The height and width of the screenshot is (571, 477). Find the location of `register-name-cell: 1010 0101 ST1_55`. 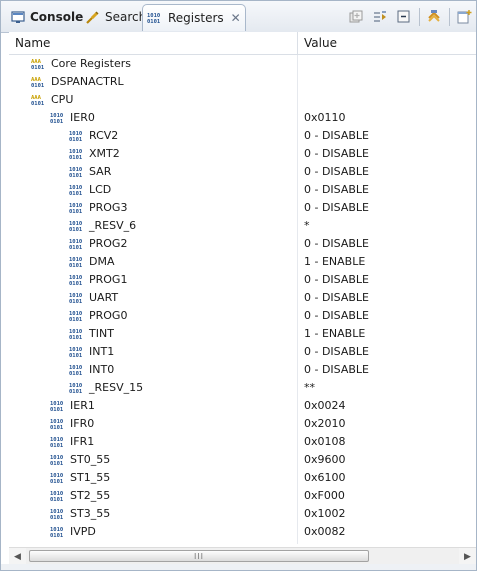

register-name-cell: 1010 0101 ST1_55 is located at coordinates (153, 478).